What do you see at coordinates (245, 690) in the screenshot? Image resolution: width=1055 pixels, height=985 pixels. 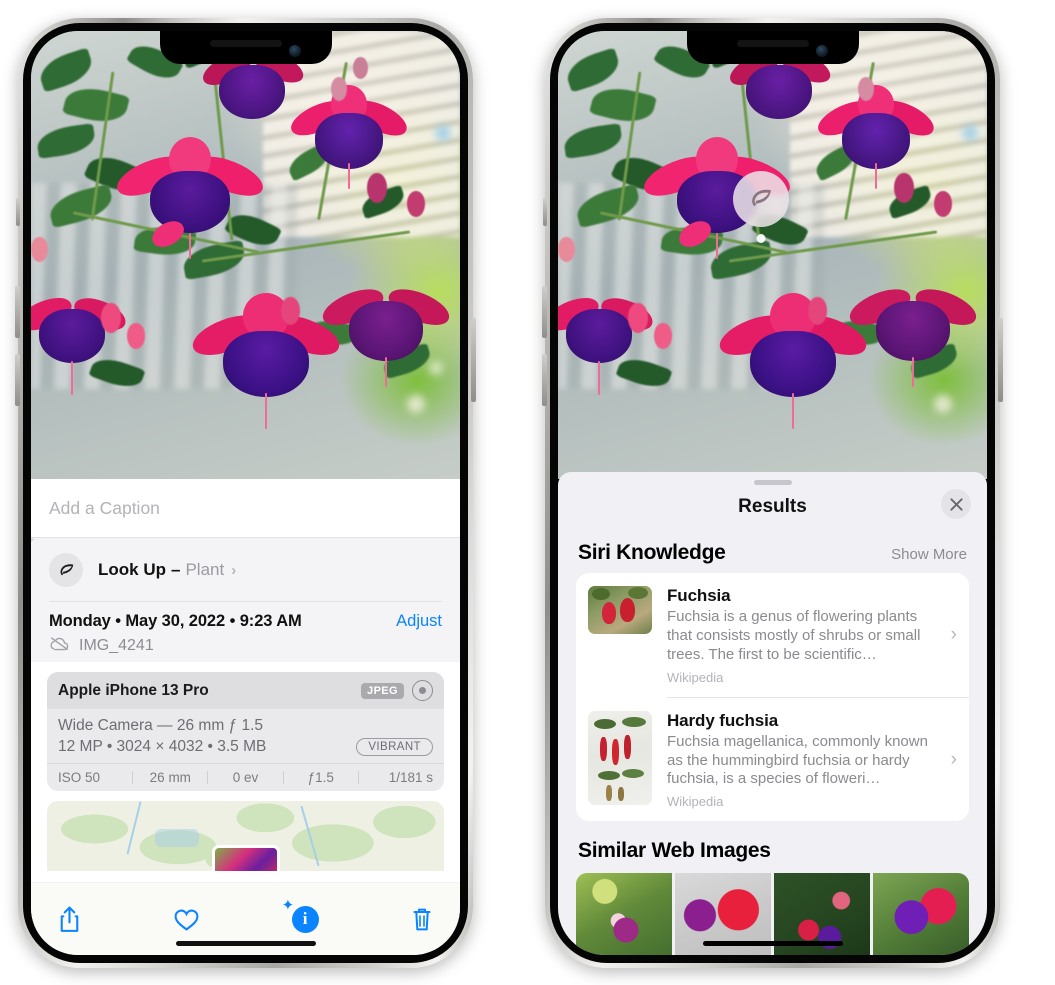 I see `exif-card-header: Apple iPhone 13 Pro JPEG` at bounding box center [245, 690].